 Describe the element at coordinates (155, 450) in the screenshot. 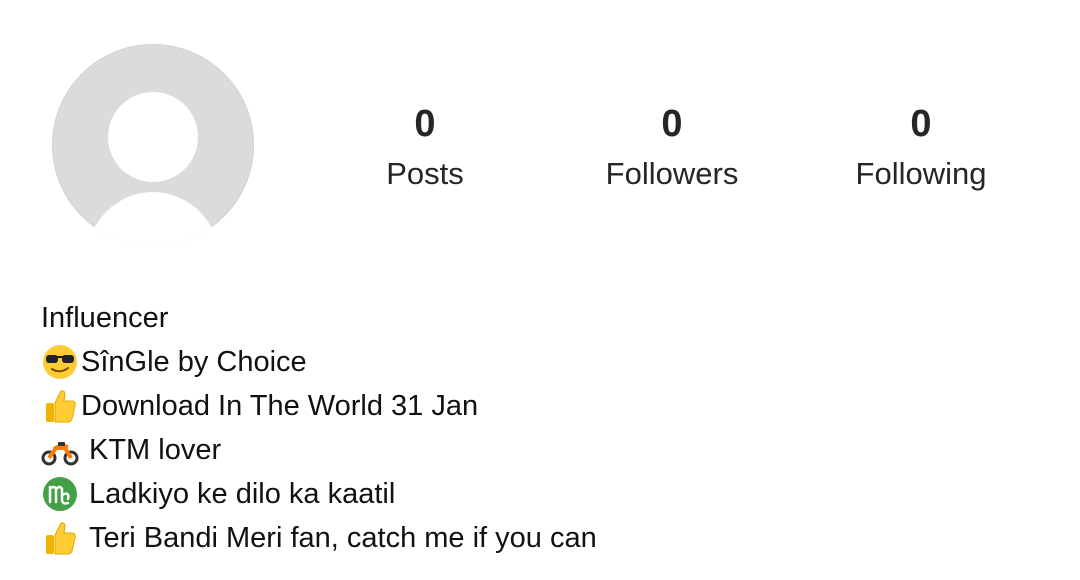

I see `bio-line-text: KTM lover` at that location.